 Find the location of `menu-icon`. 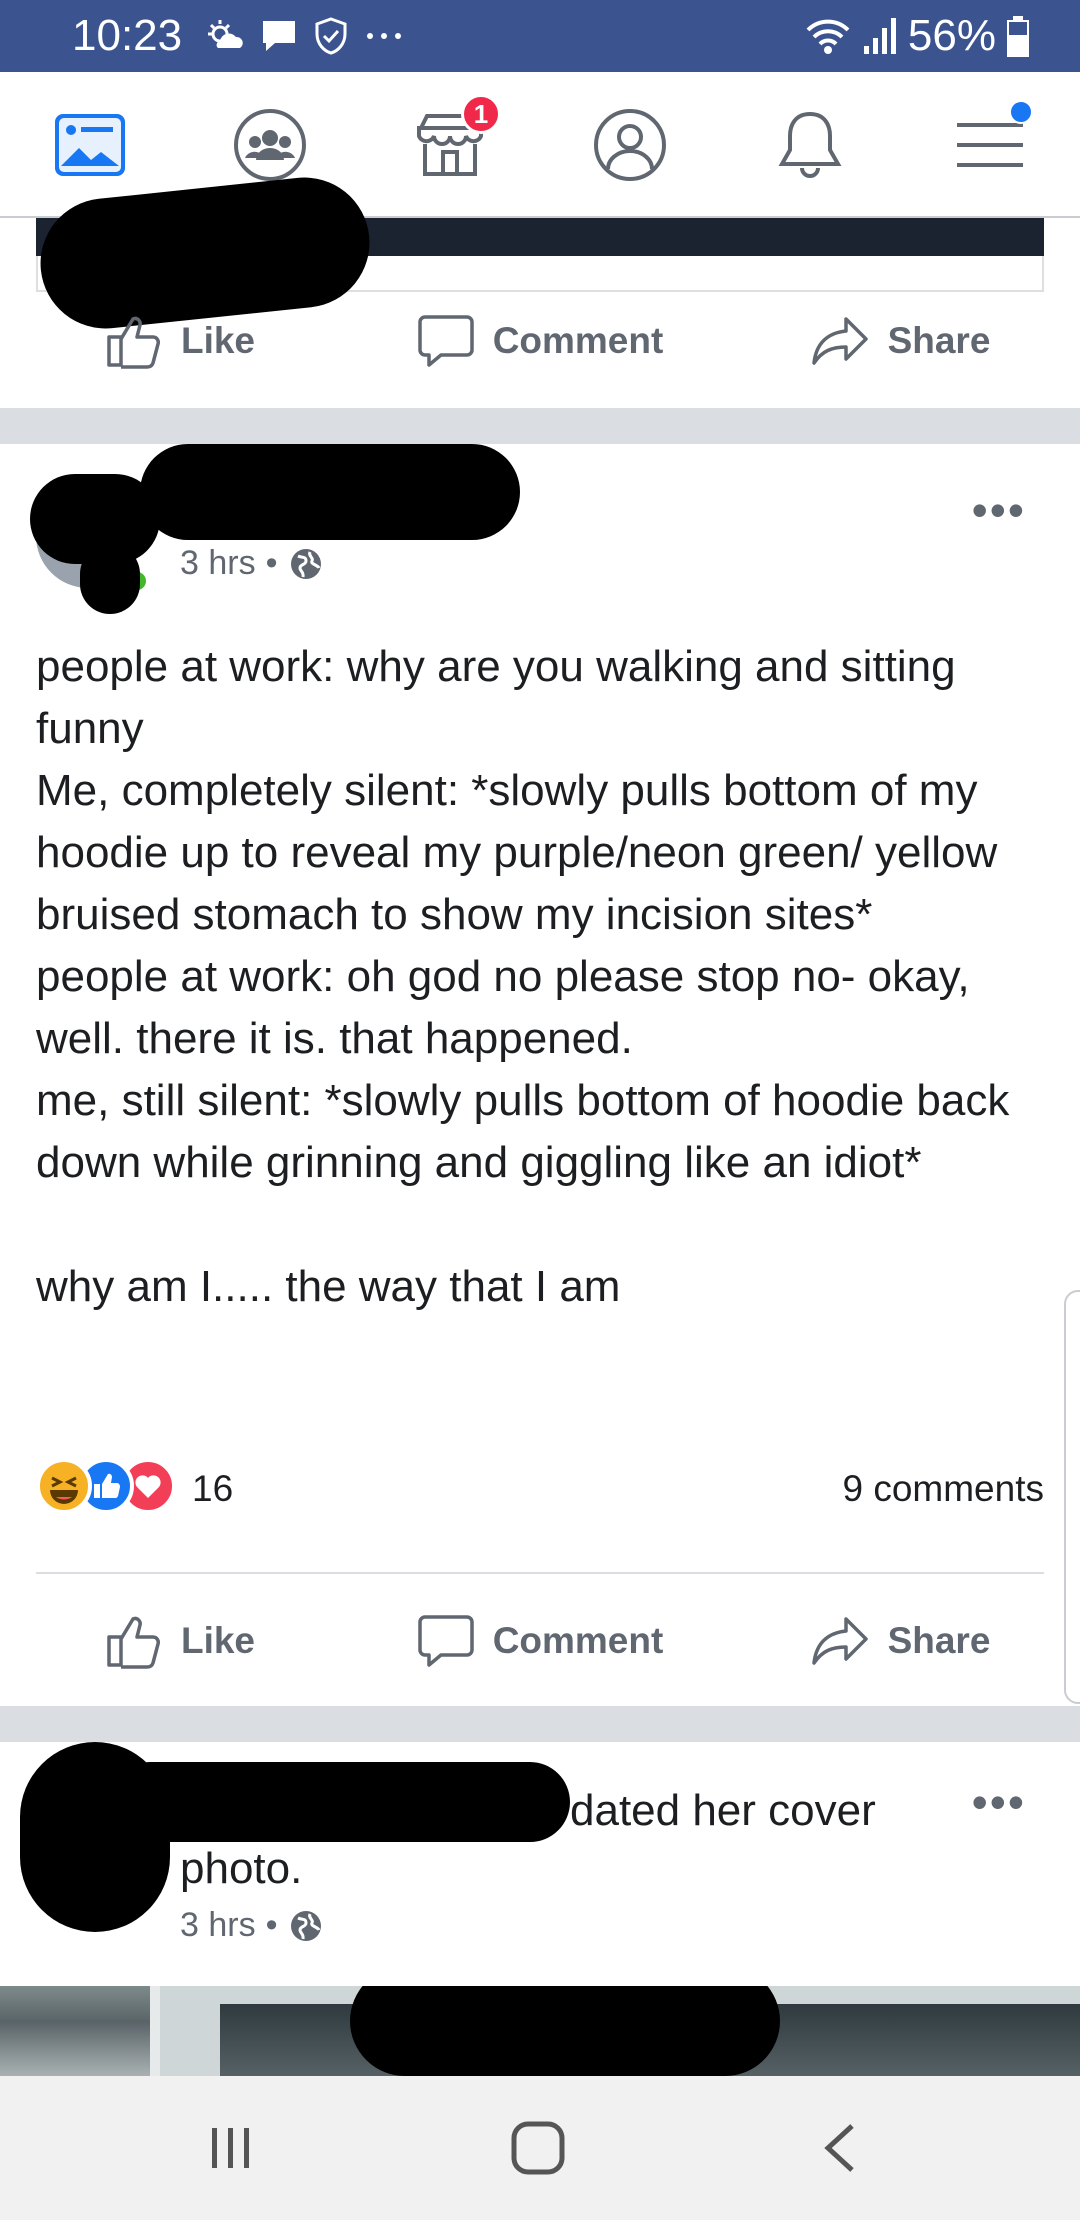

menu-icon is located at coordinates (990, 145).